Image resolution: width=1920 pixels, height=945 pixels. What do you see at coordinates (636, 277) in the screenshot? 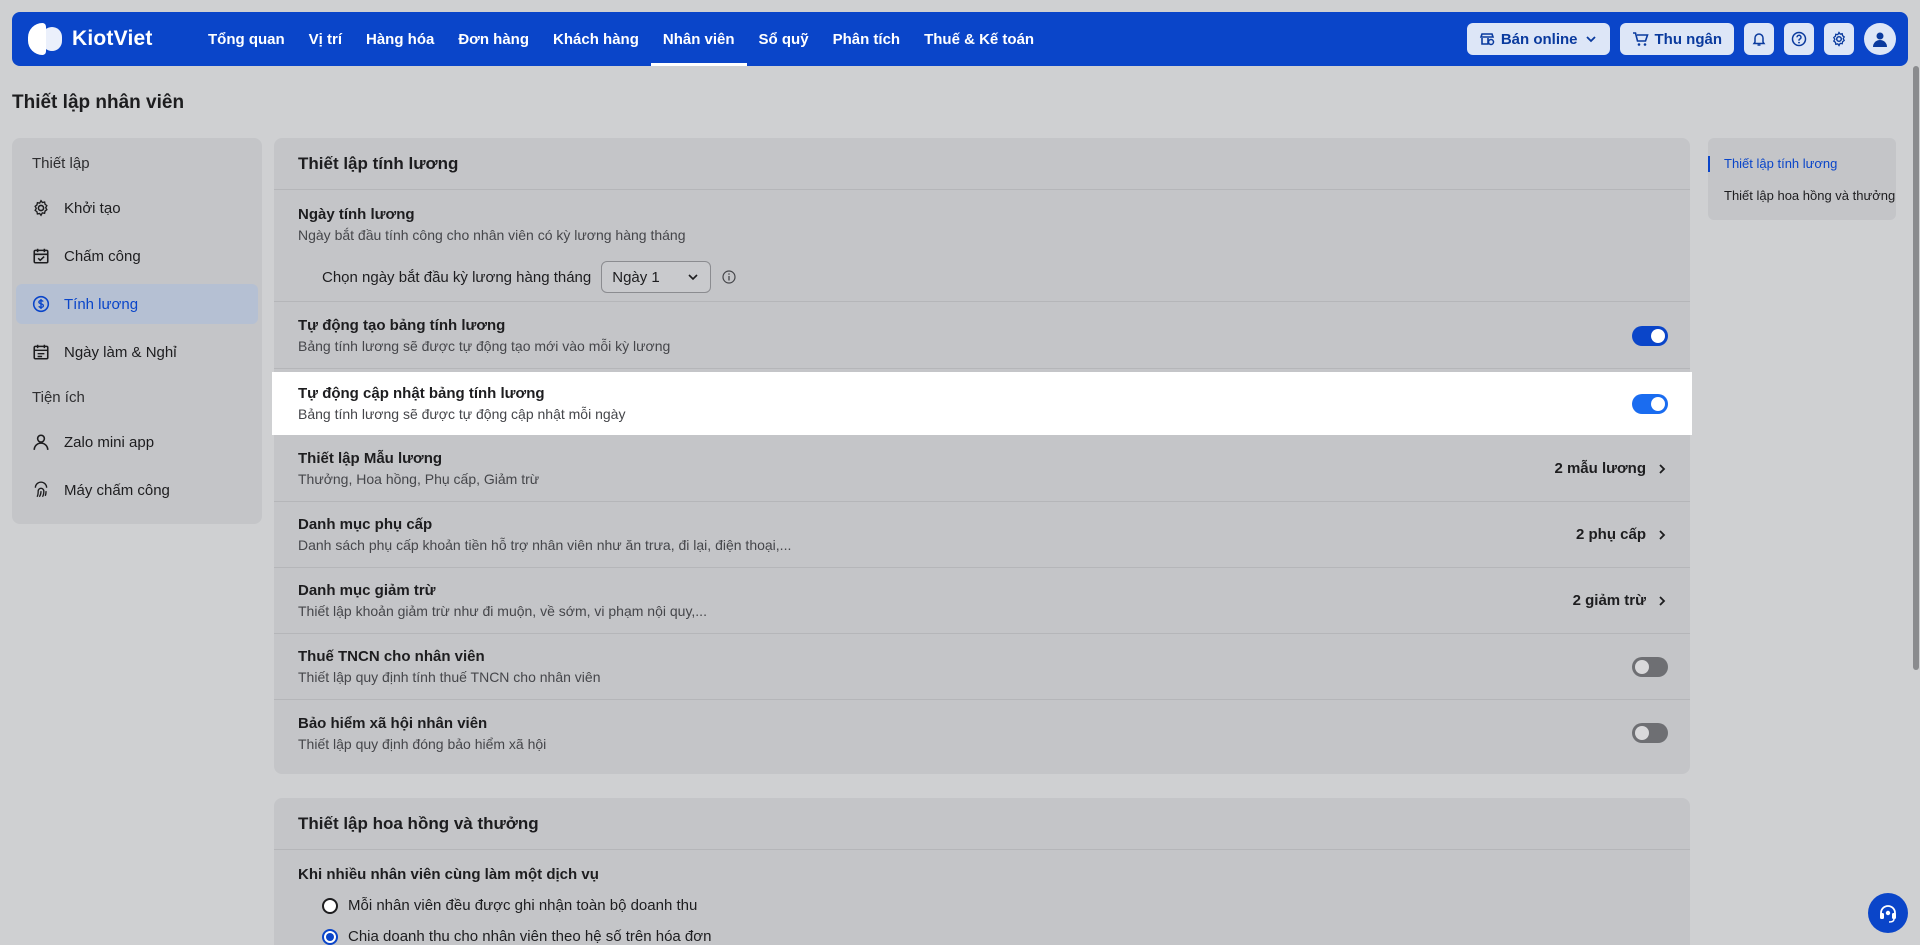
I see `pay-day-select-value: Ngày 1` at bounding box center [636, 277].